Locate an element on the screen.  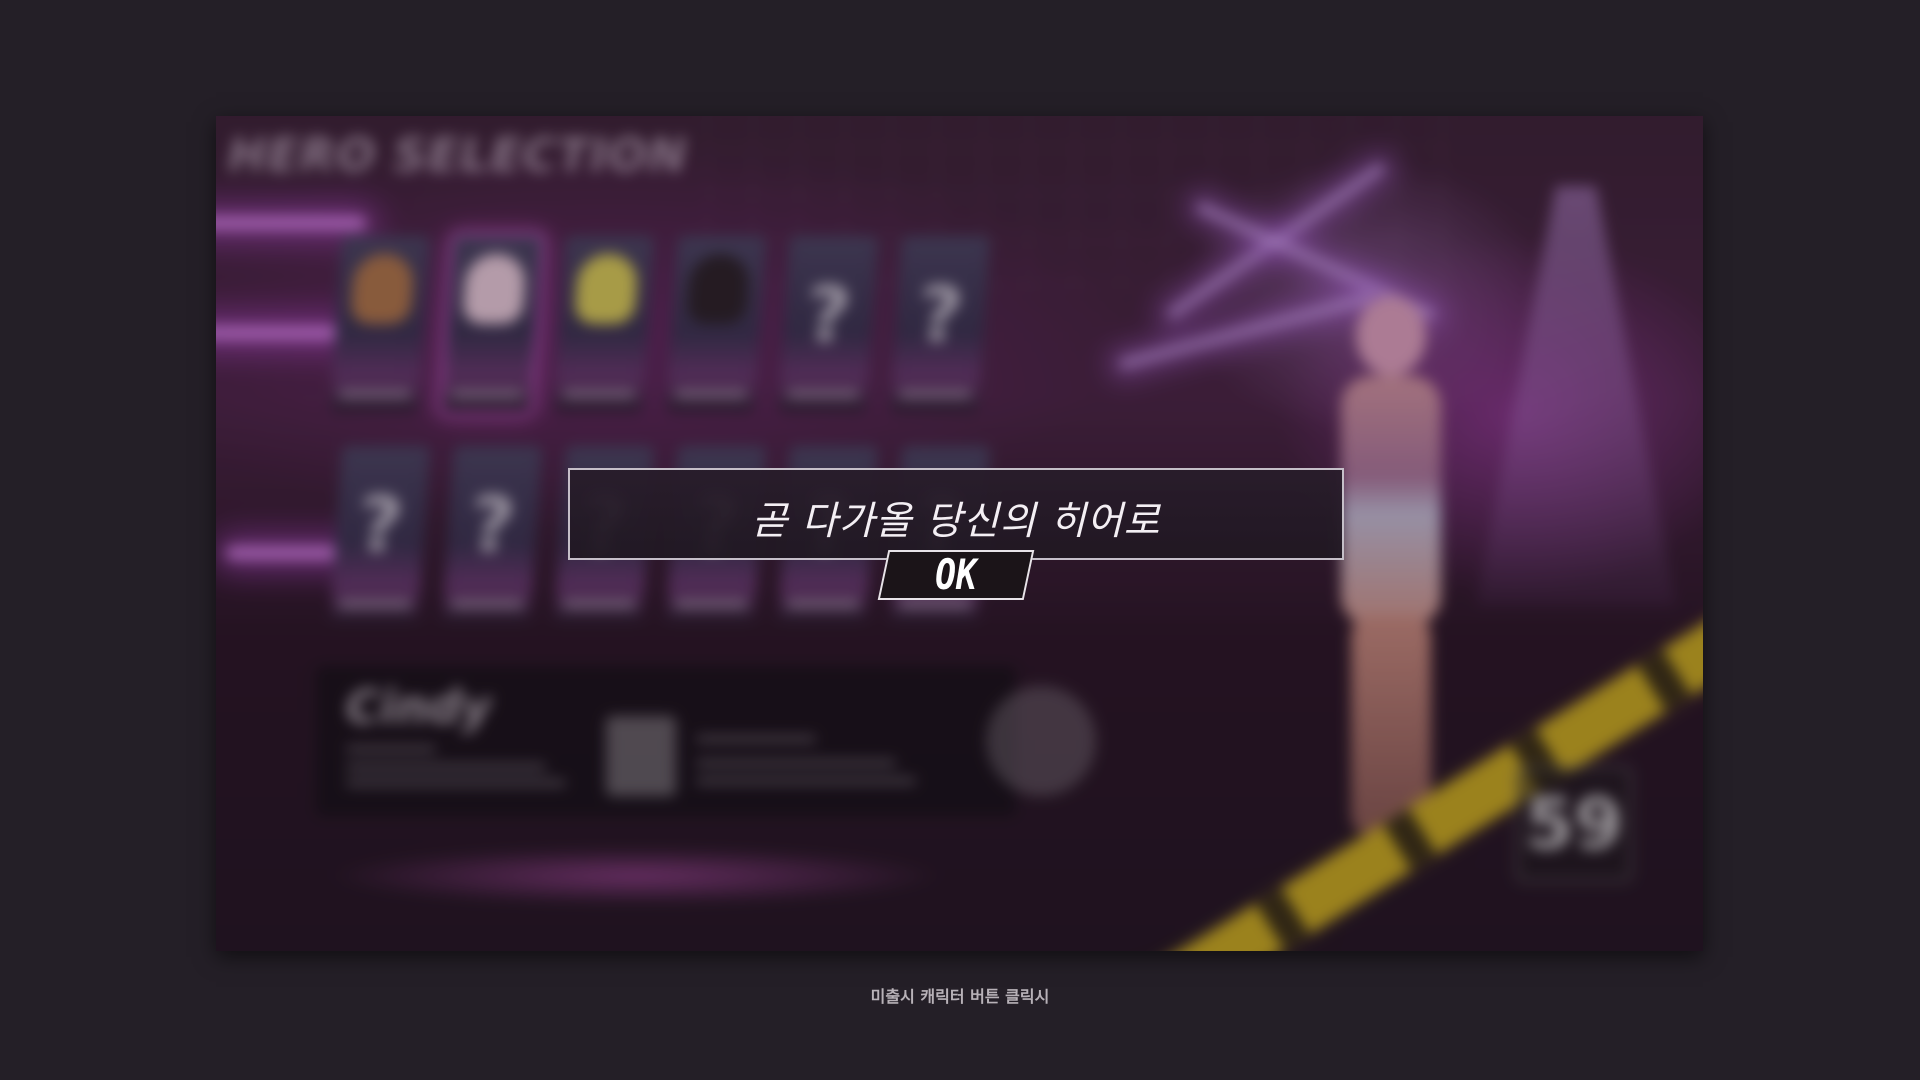
ok-button-label: OK is located at coordinates (956, 574).